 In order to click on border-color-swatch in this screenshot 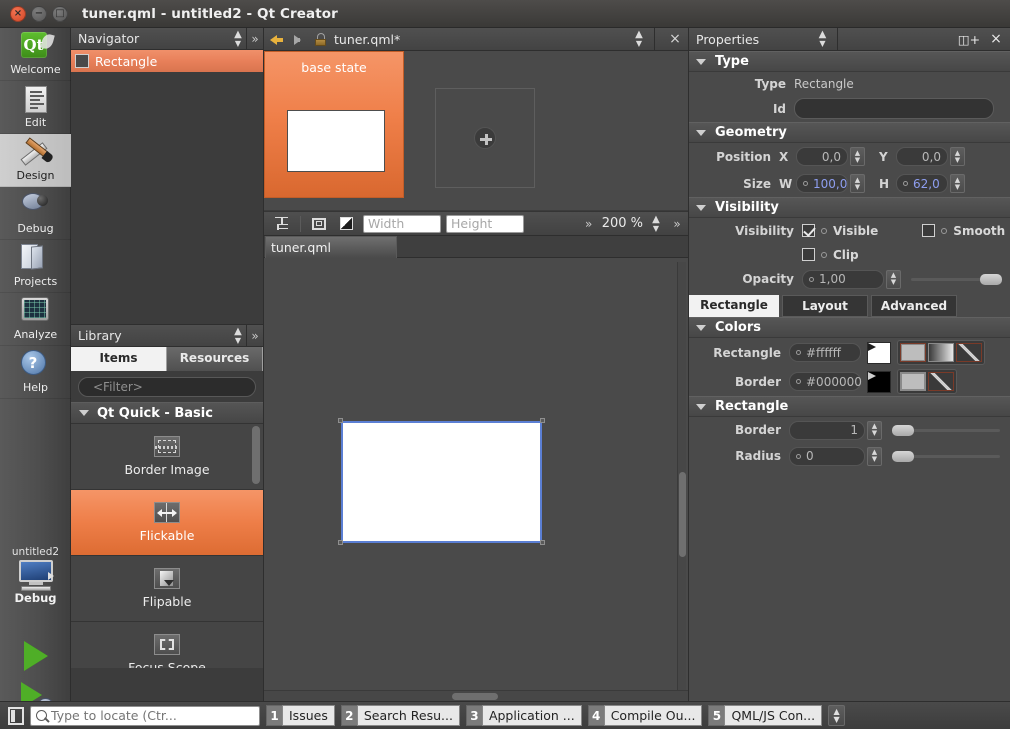, I will do `click(879, 381)`.